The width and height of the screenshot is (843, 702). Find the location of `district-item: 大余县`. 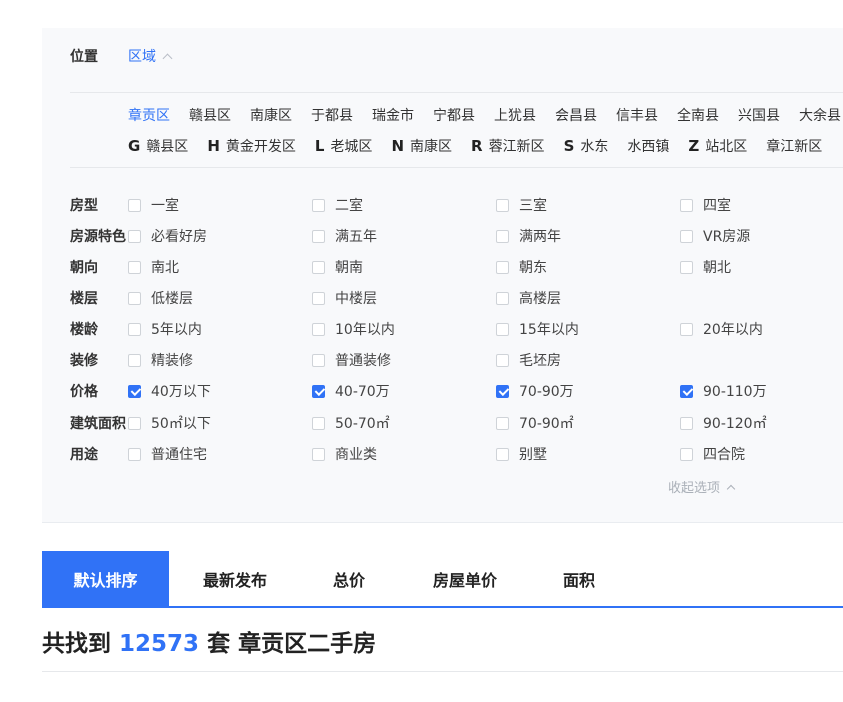

district-item: 大余县 is located at coordinates (820, 115).